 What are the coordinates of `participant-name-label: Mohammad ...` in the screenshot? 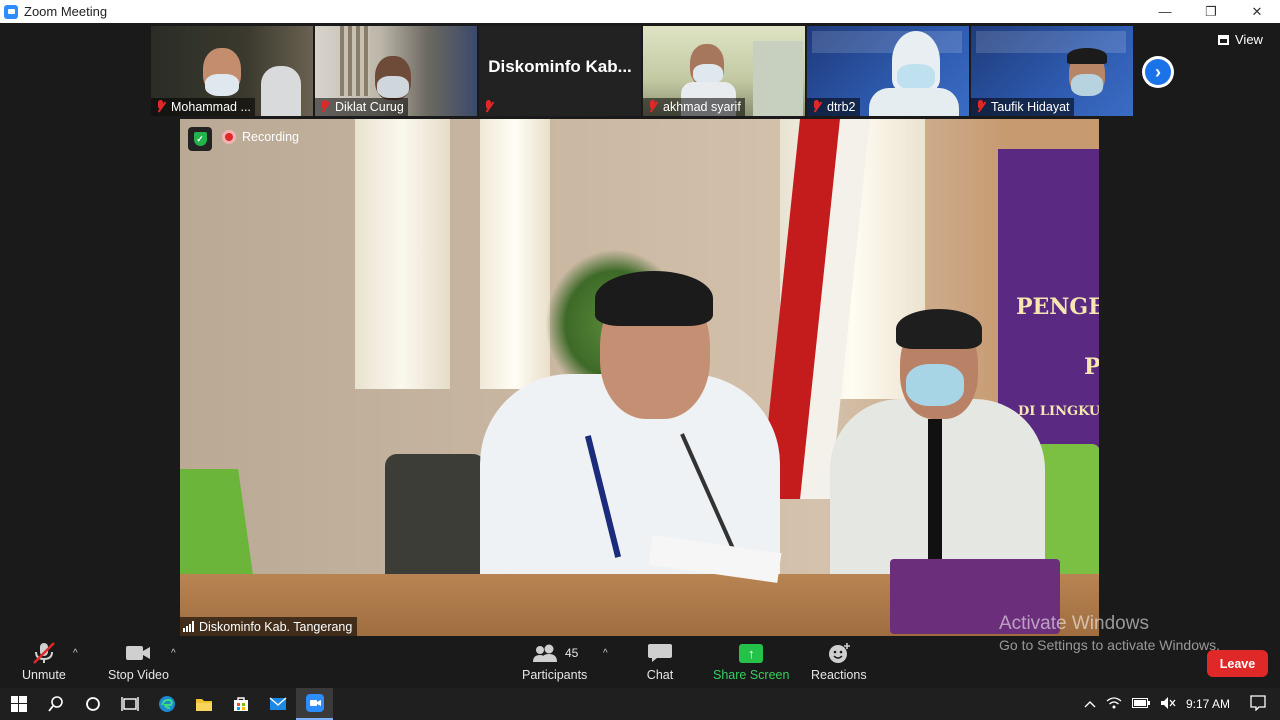 It's located at (203, 107).